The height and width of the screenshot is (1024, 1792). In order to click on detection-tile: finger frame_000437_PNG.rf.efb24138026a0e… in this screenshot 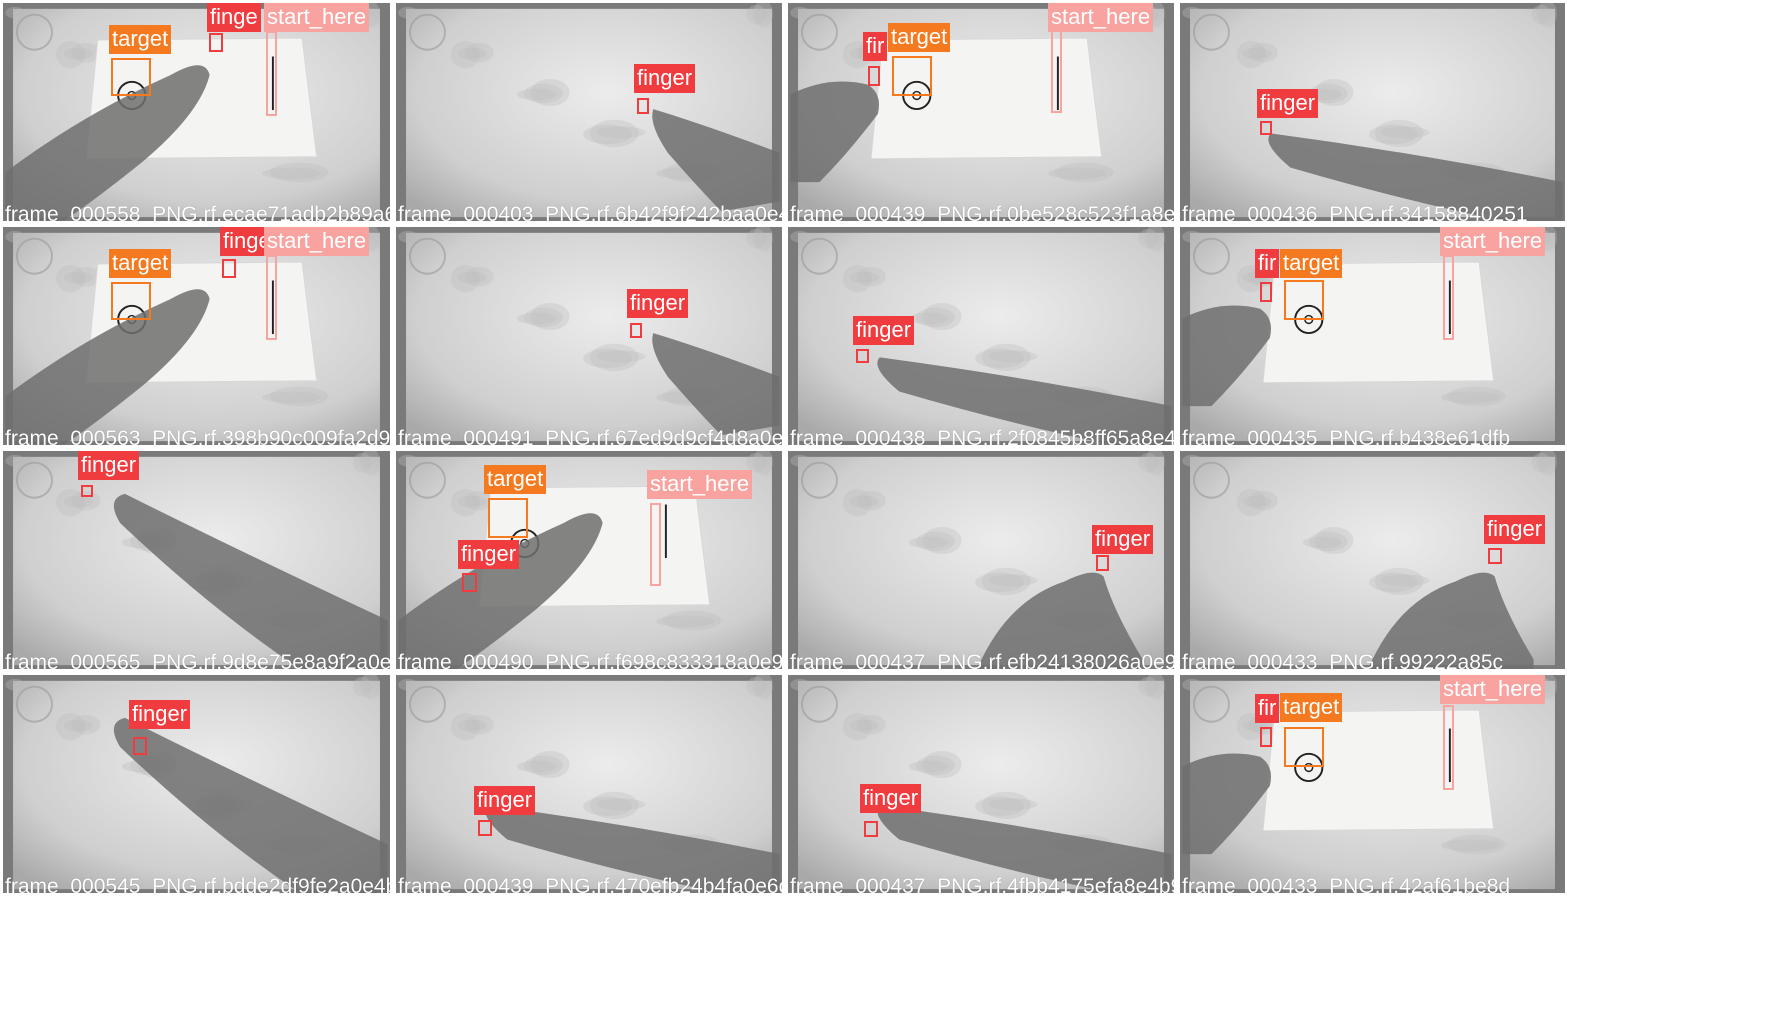, I will do `click(981, 560)`.